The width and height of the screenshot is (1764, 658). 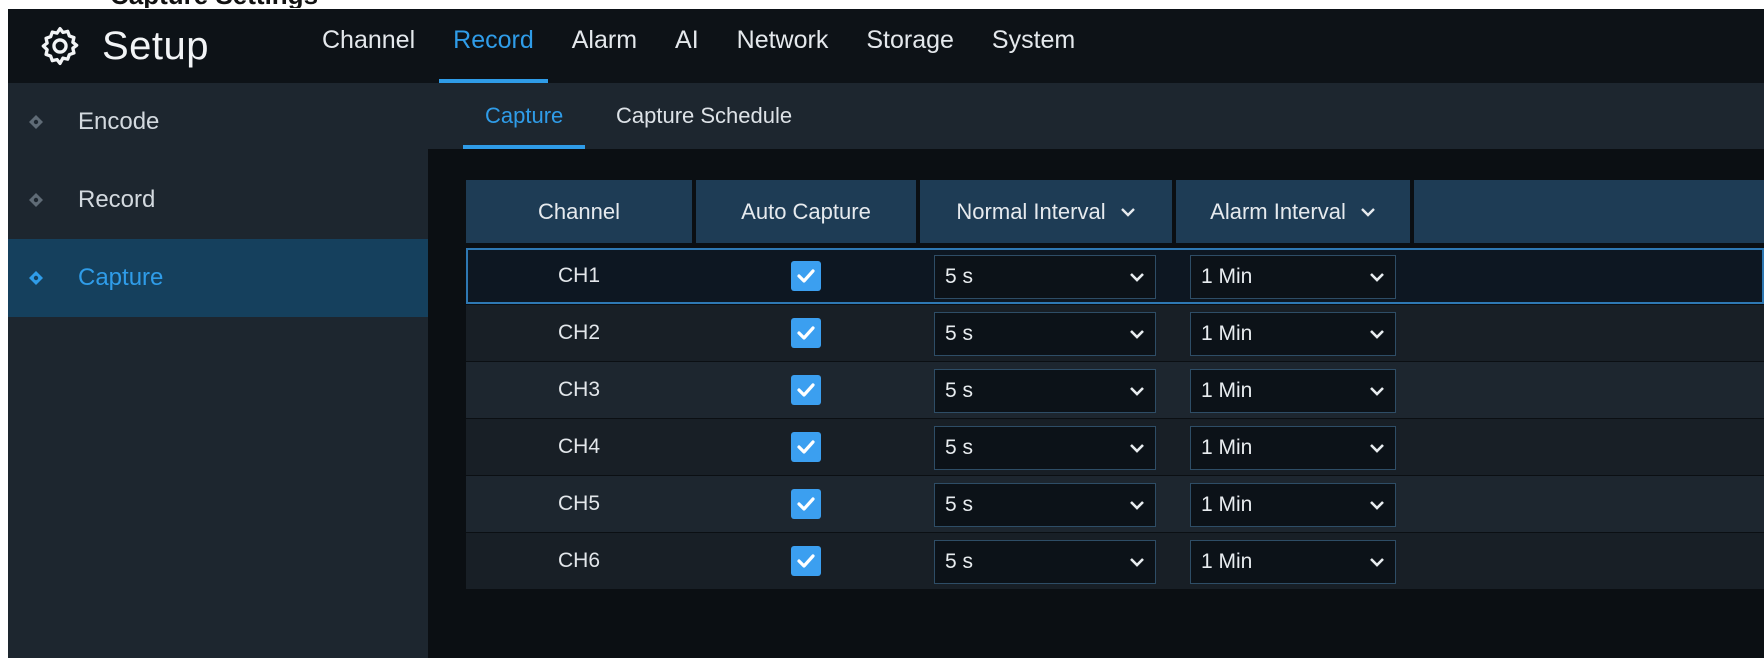 What do you see at coordinates (783, 46) in the screenshot?
I see `tab-network: Network` at bounding box center [783, 46].